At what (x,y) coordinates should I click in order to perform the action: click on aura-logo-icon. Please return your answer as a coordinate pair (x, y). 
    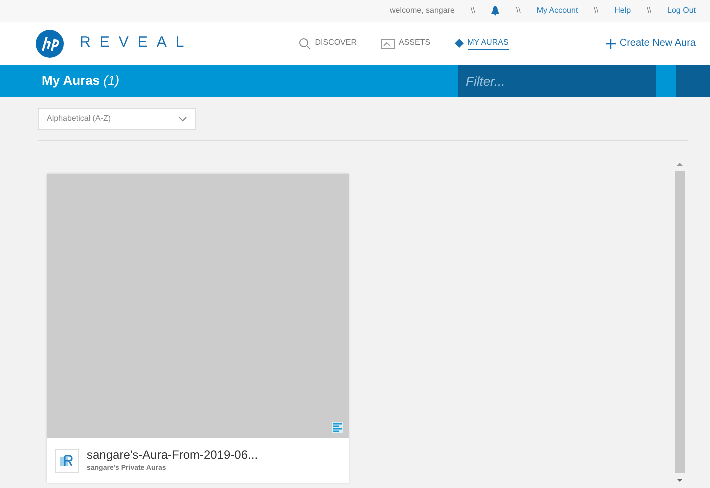
    Looking at the image, I should click on (67, 460).